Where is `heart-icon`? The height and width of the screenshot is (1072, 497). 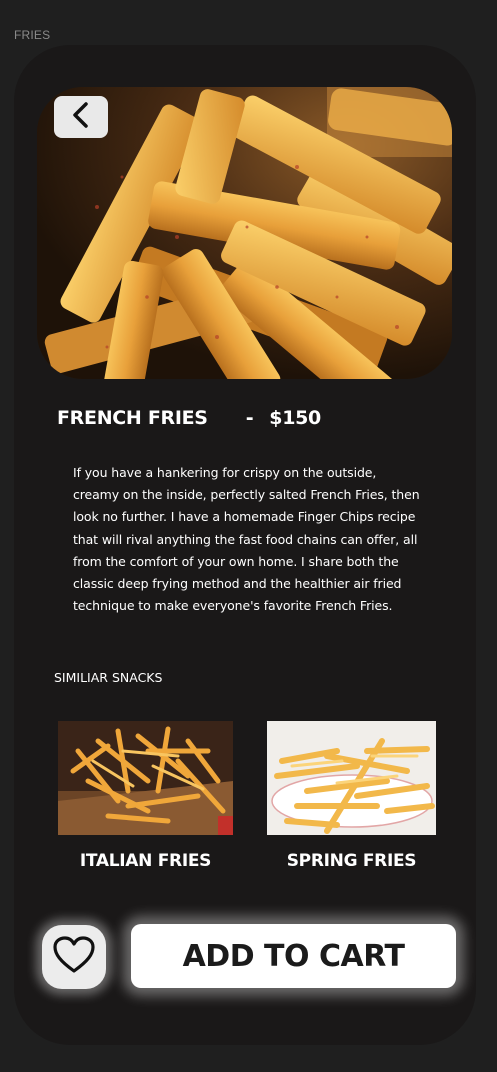 heart-icon is located at coordinates (74, 957).